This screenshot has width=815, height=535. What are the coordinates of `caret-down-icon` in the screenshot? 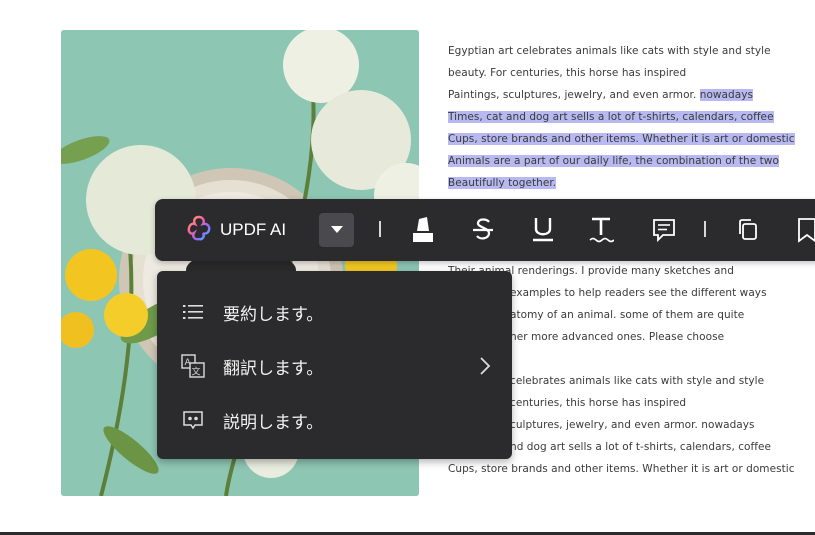 It's located at (336, 229).